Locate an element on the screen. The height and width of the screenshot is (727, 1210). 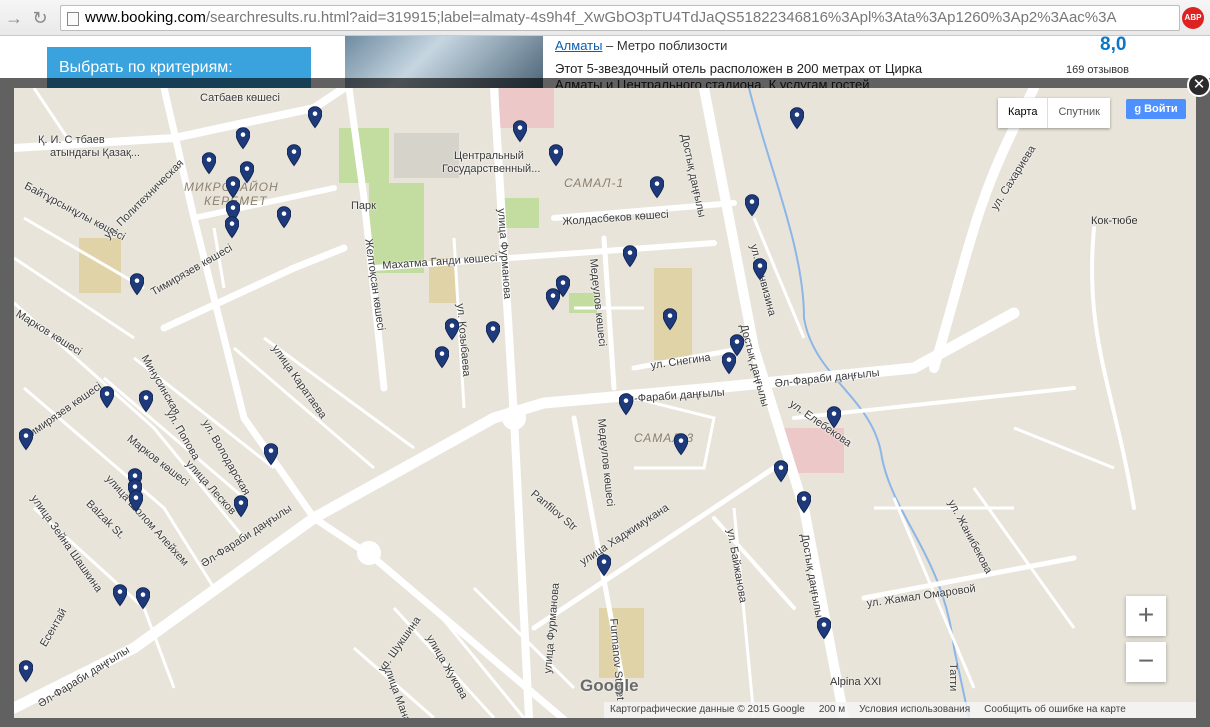
poi-label: Қ. И. С тбаев is located at coordinates (71, 140).